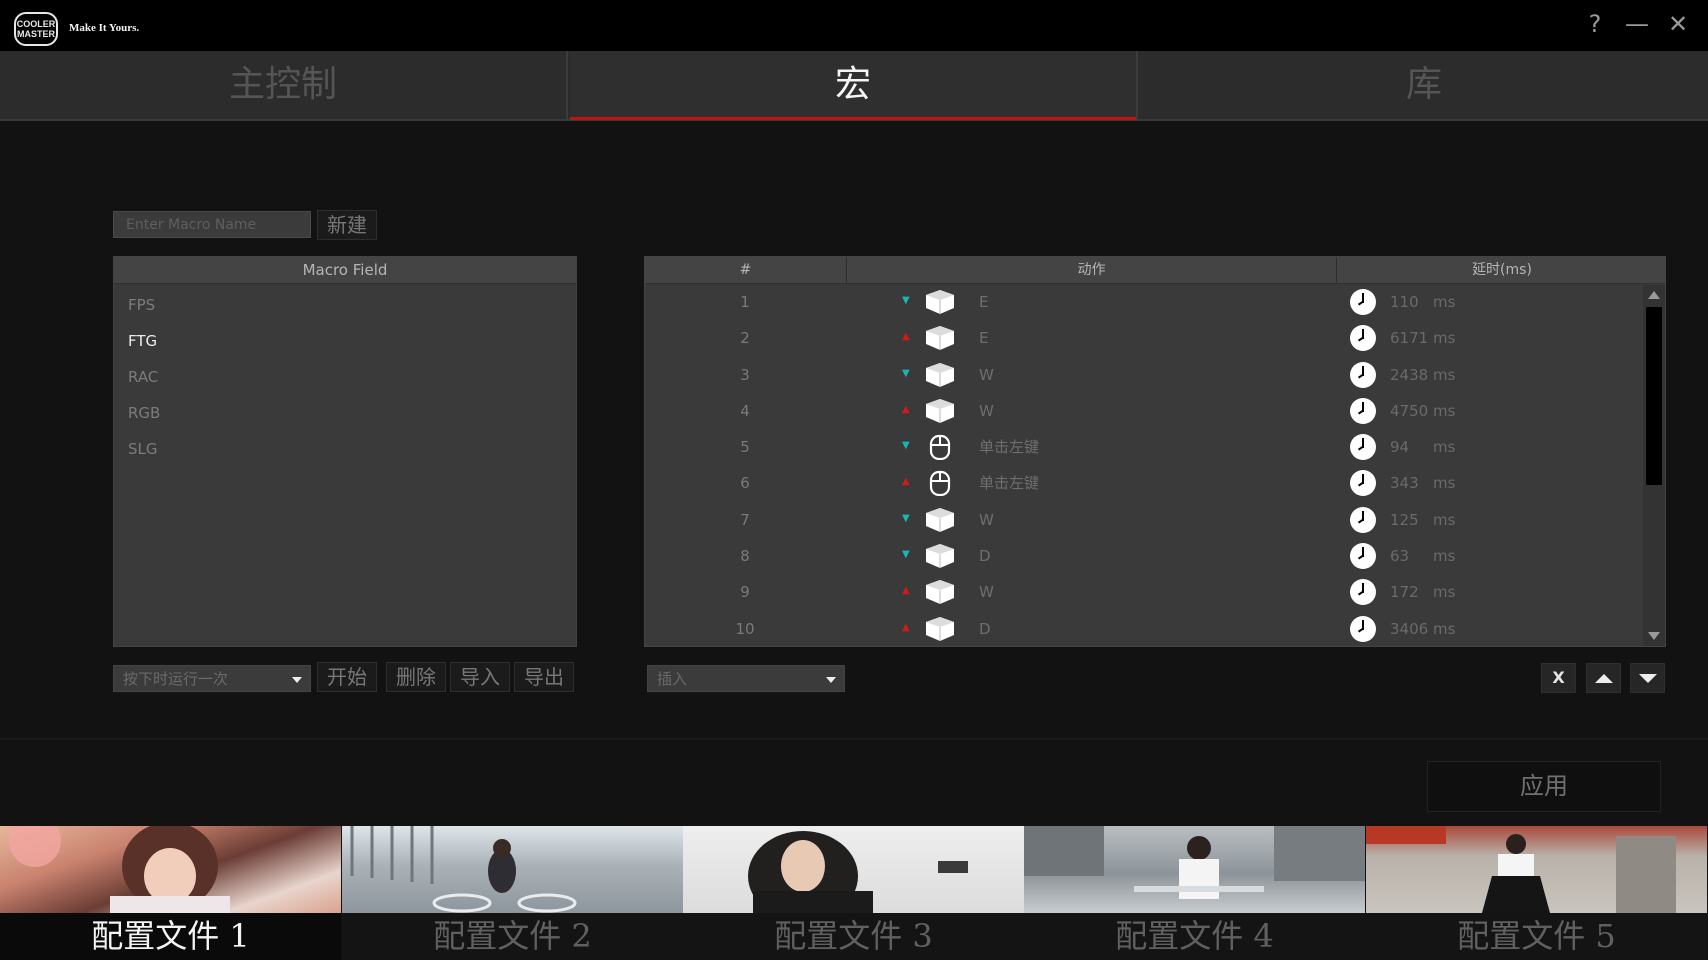  Describe the element at coordinates (345, 377) in the screenshot. I see `macro-item-rac: RAC` at that location.